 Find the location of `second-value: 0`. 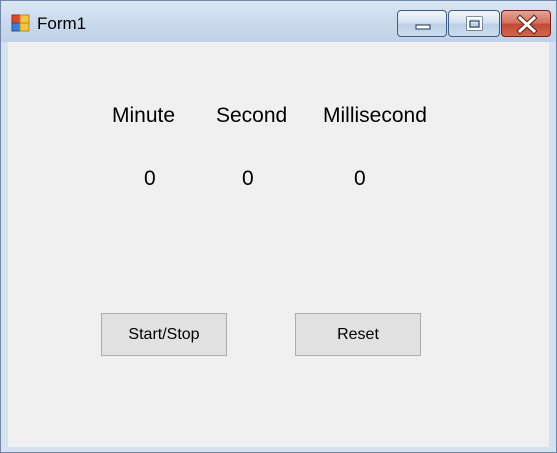

second-value: 0 is located at coordinates (248, 178).